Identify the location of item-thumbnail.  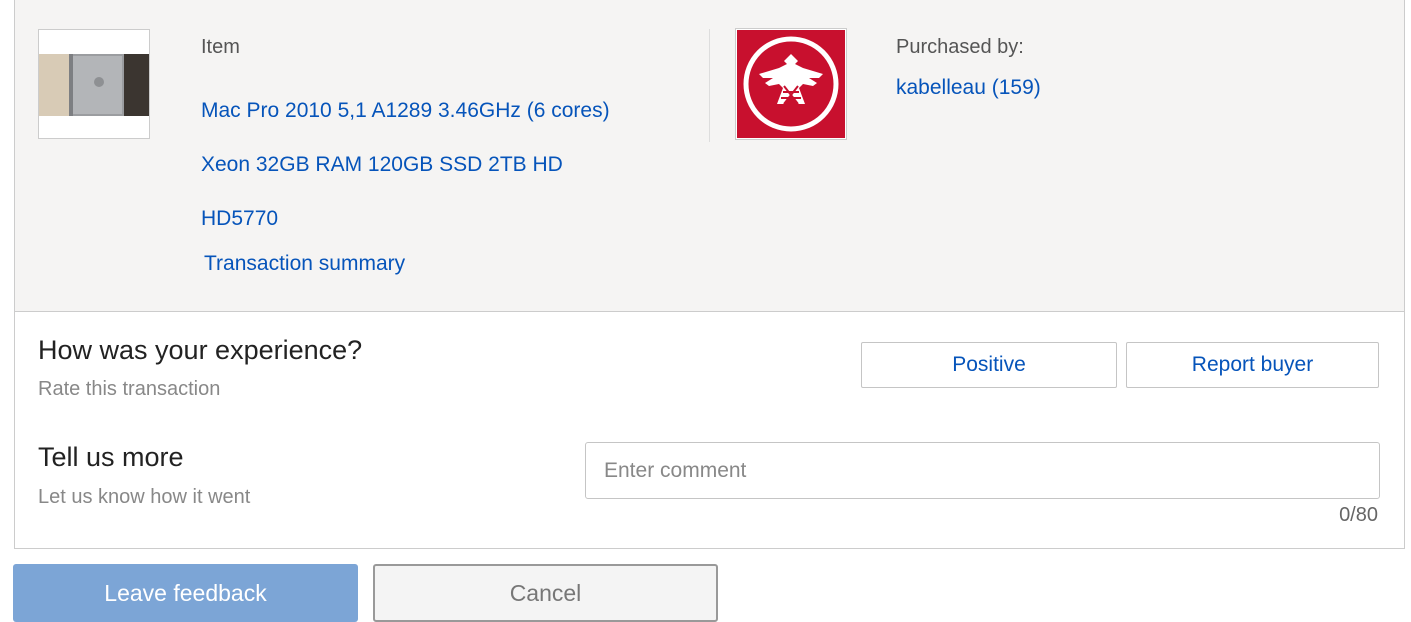
(94, 84).